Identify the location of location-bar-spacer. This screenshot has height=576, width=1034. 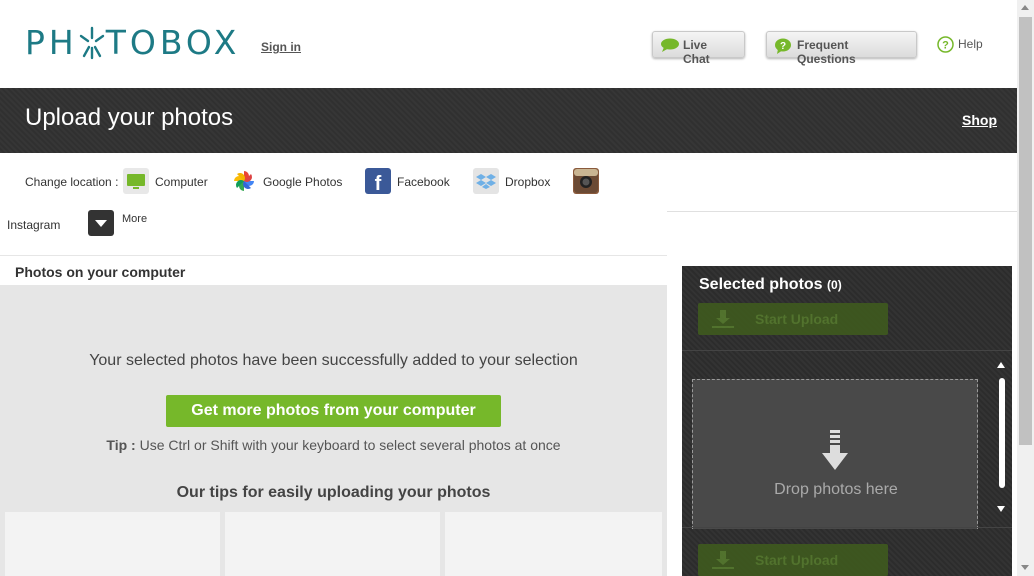
(842, 182).